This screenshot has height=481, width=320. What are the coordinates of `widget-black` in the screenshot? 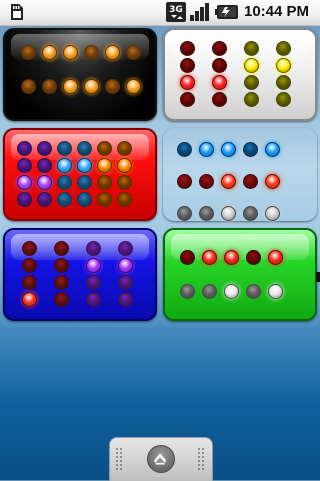 It's located at (80, 74).